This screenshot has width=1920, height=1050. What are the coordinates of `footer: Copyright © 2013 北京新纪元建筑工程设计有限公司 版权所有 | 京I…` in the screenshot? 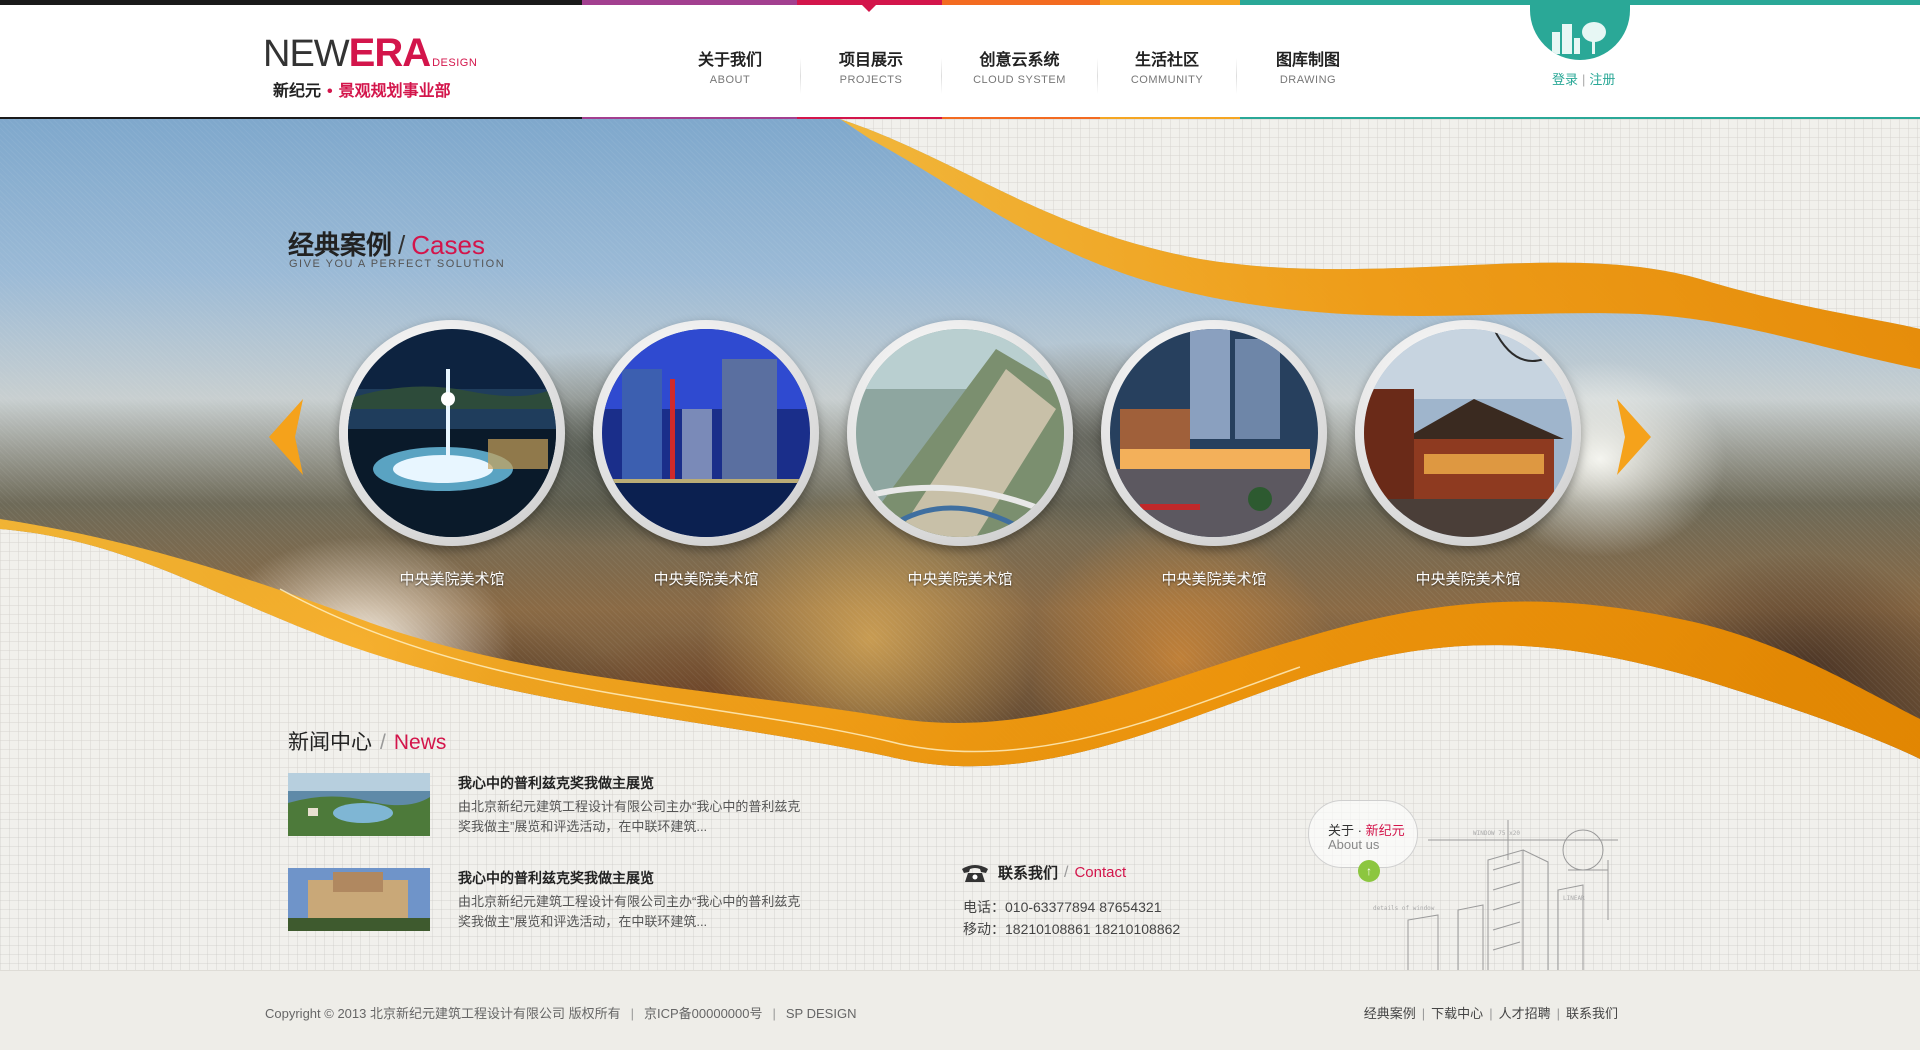 It's located at (960, 1010).